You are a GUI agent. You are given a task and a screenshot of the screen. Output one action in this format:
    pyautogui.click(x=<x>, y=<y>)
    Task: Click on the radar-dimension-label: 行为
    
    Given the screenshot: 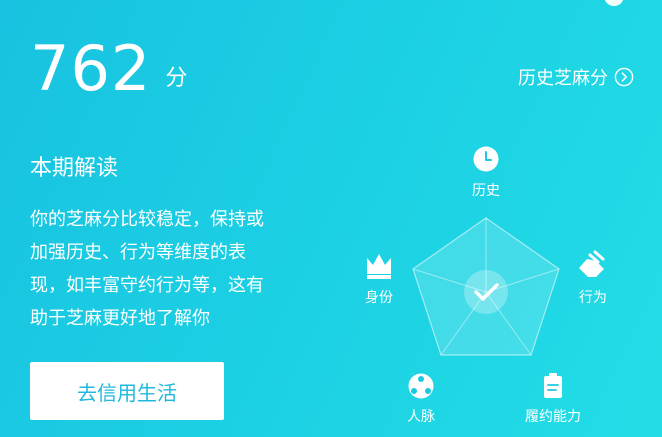 What is the action you would take?
    pyautogui.click(x=593, y=298)
    